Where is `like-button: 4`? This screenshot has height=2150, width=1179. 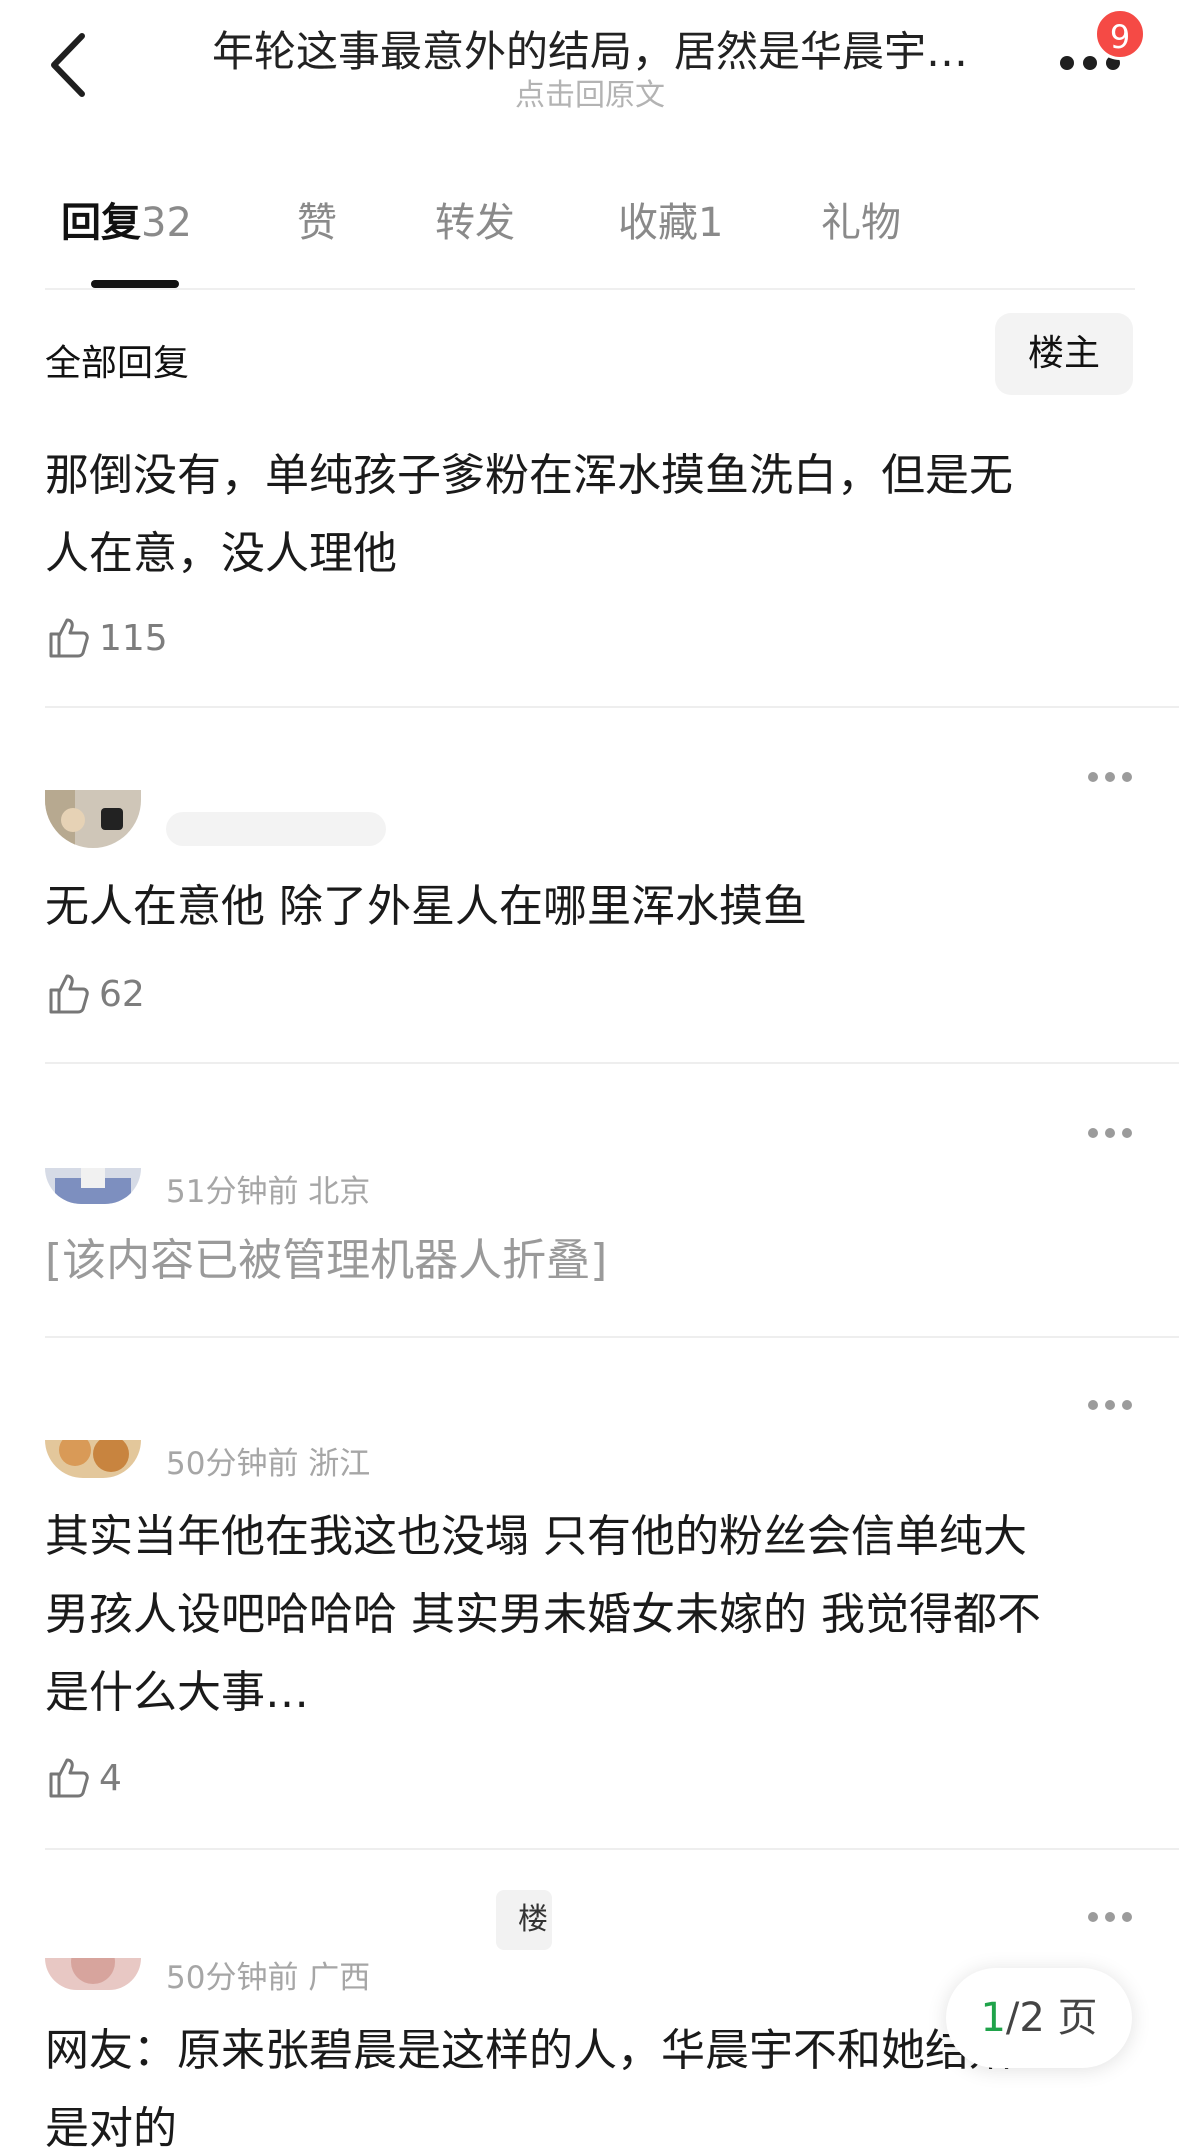
like-button: 4 is located at coordinates (83, 1778).